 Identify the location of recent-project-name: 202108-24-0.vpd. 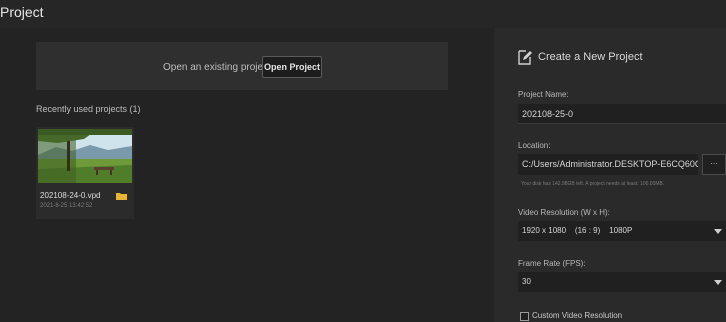
(70, 195).